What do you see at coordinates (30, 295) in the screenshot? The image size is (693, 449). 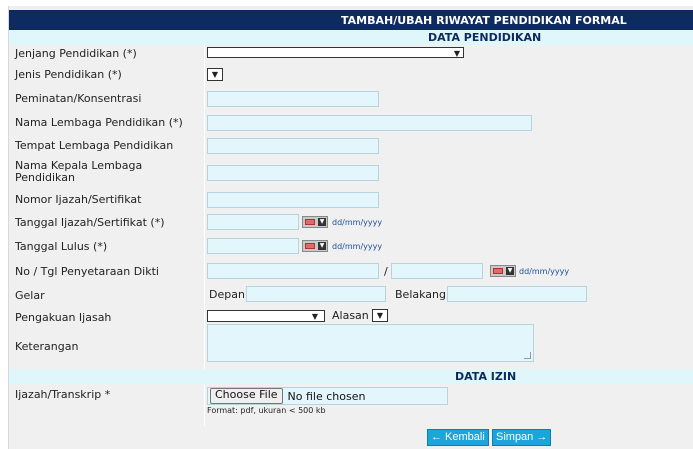 I see `label-gelar: Gelar` at bounding box center [30, 295].